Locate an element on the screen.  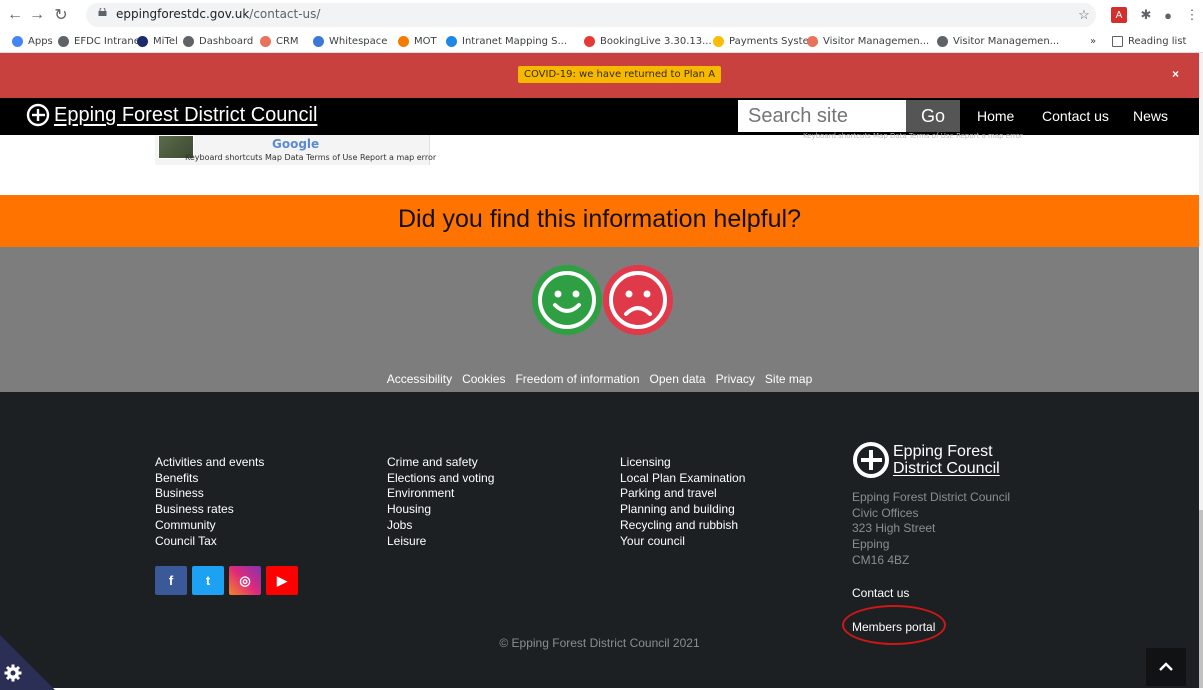
twitter-icon: t is located at coordinates (208, 580).